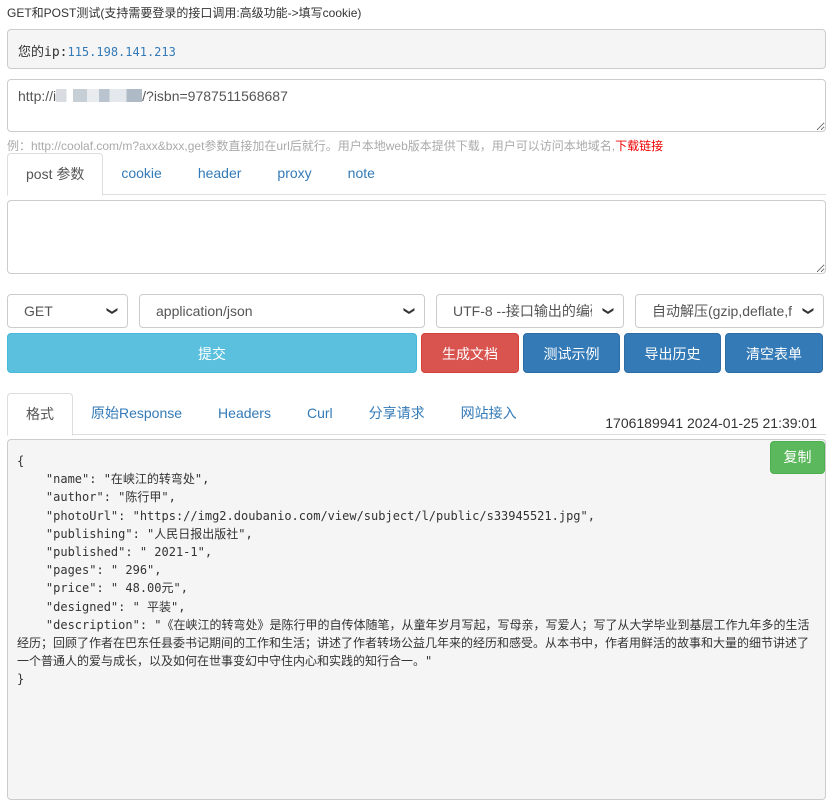  Describe the element at coordinates (67, 311) in the screenshot. I see `method-select: GET ❯` at that location.